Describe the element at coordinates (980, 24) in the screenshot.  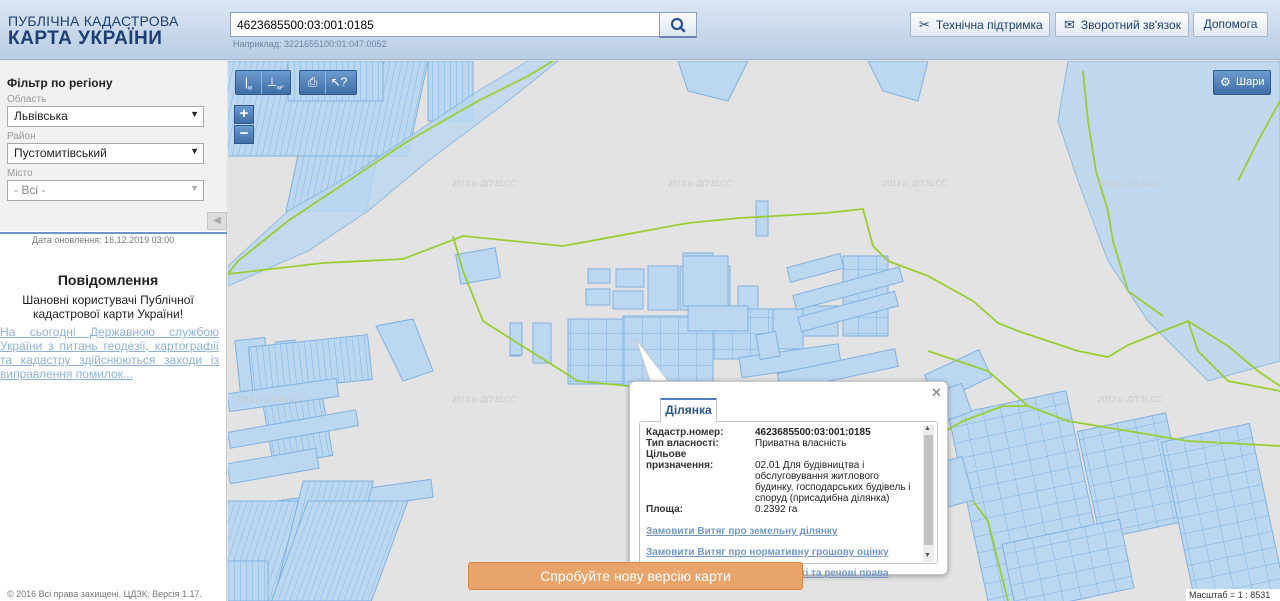
I see `support-button: ✂ Технічна підтримка` at that location.